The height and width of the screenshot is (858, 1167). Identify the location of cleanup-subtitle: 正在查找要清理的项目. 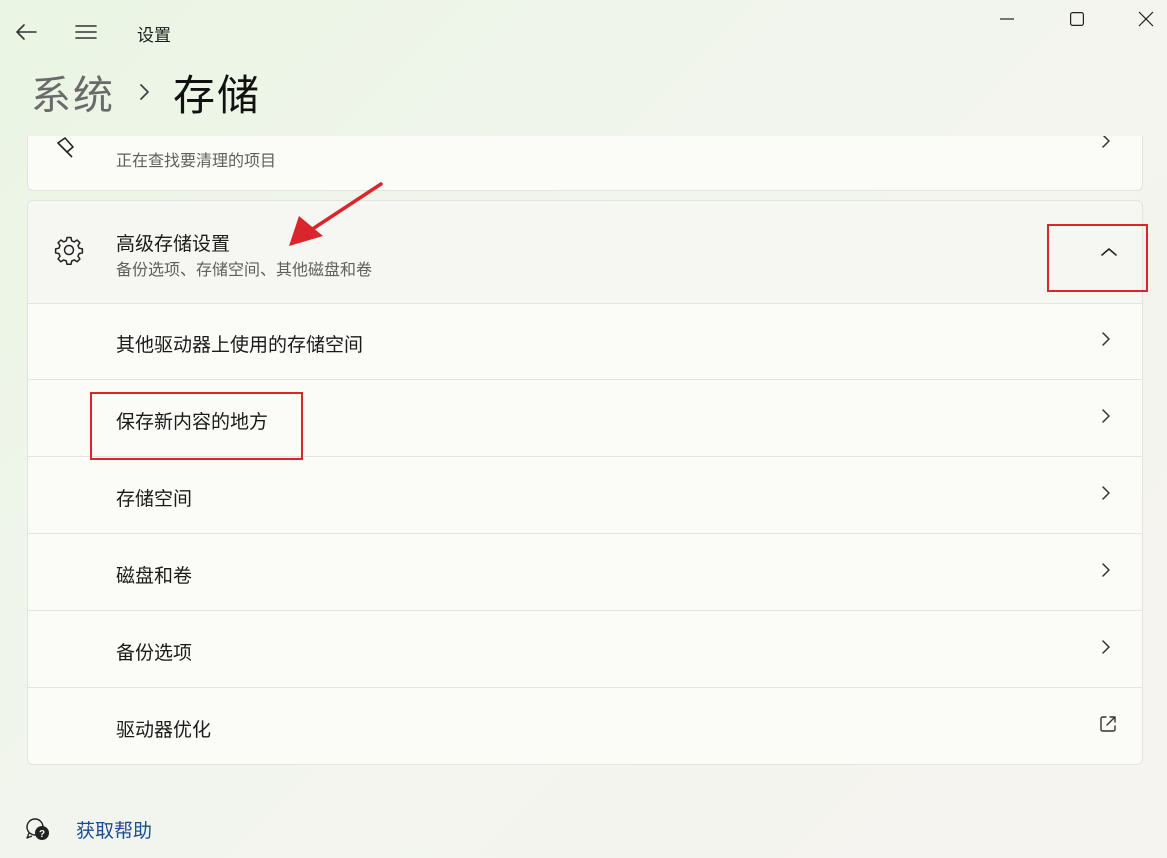
(196, 160).